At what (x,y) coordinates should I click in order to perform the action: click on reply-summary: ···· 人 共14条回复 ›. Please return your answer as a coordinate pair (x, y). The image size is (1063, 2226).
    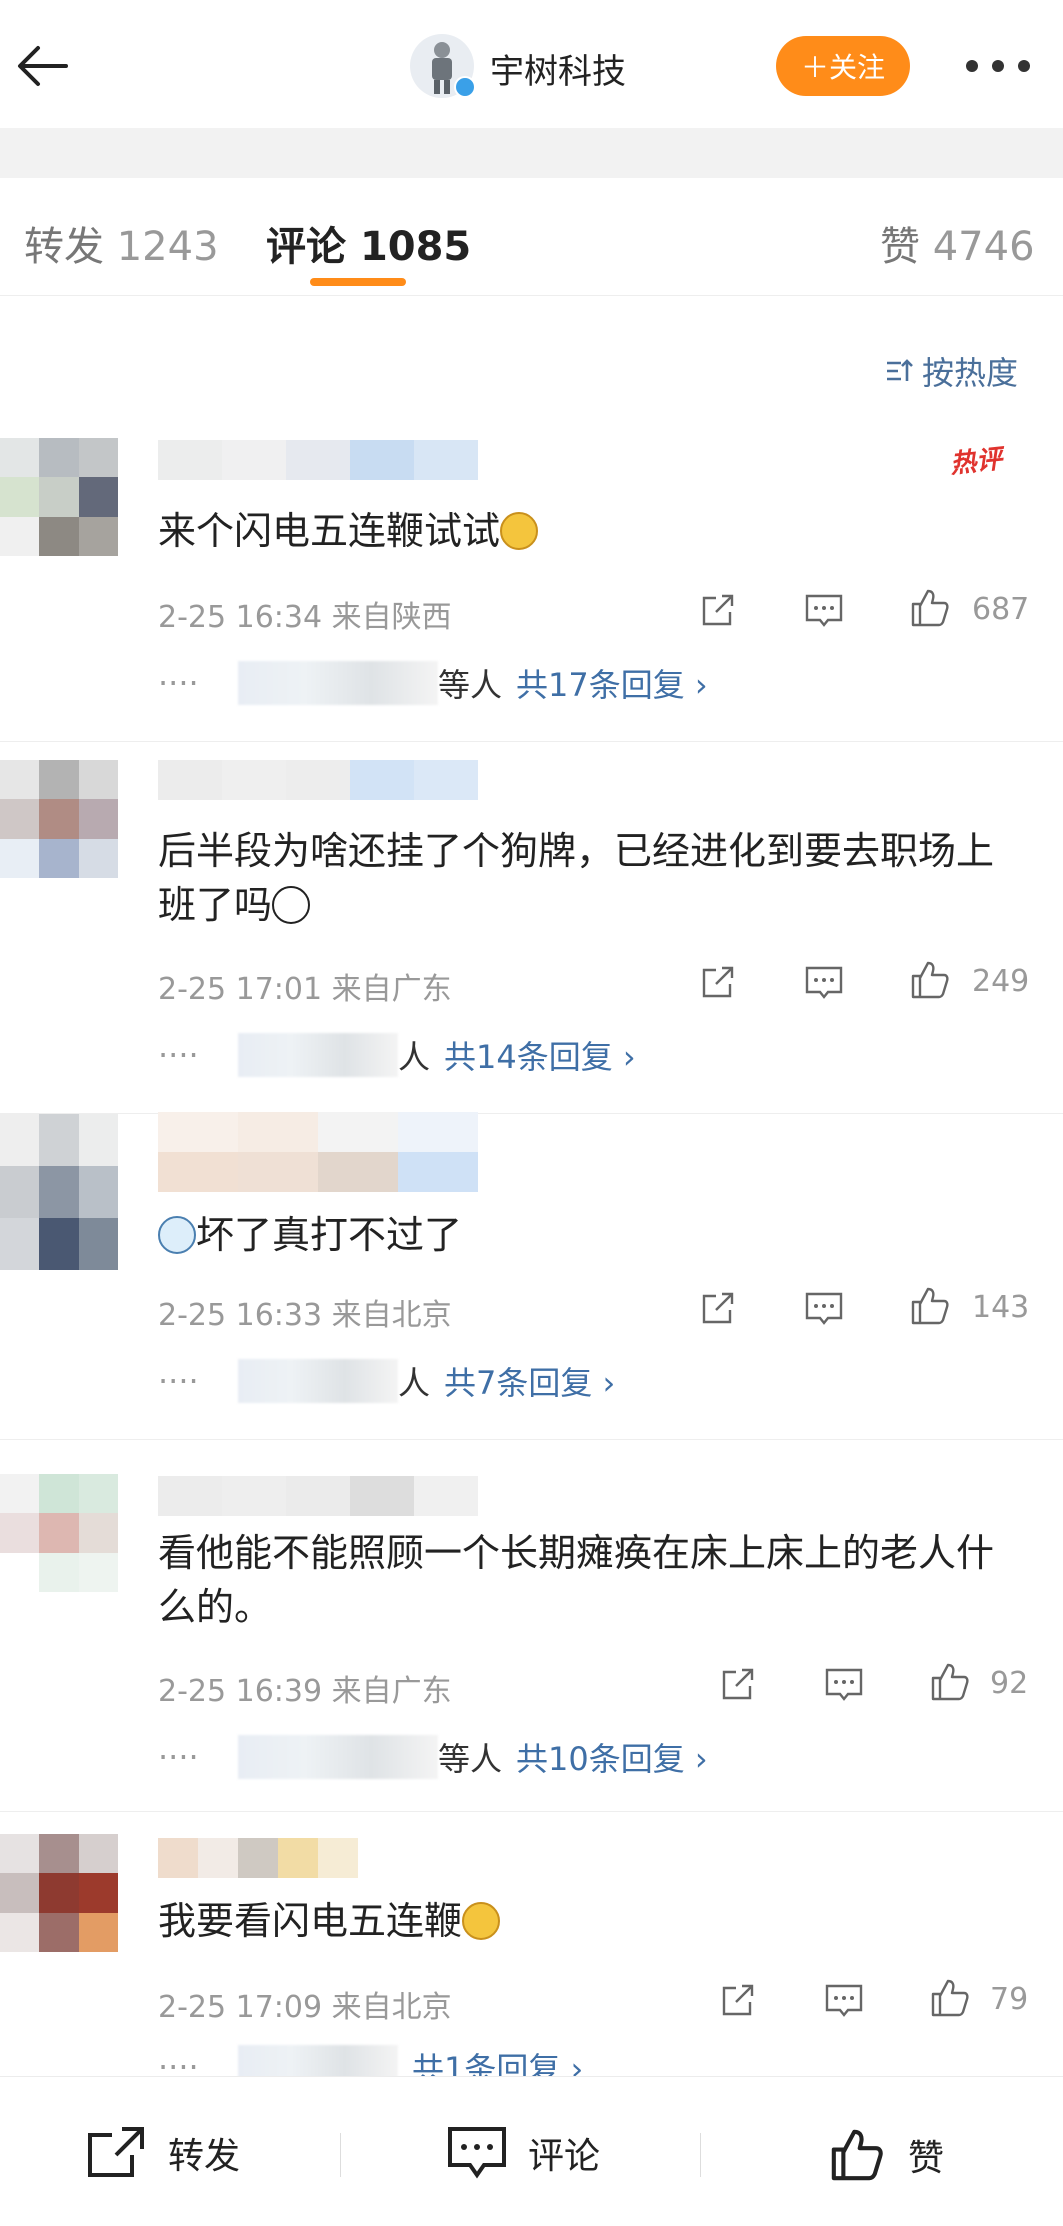
    Looking at the image, I should click on (397, 1055).